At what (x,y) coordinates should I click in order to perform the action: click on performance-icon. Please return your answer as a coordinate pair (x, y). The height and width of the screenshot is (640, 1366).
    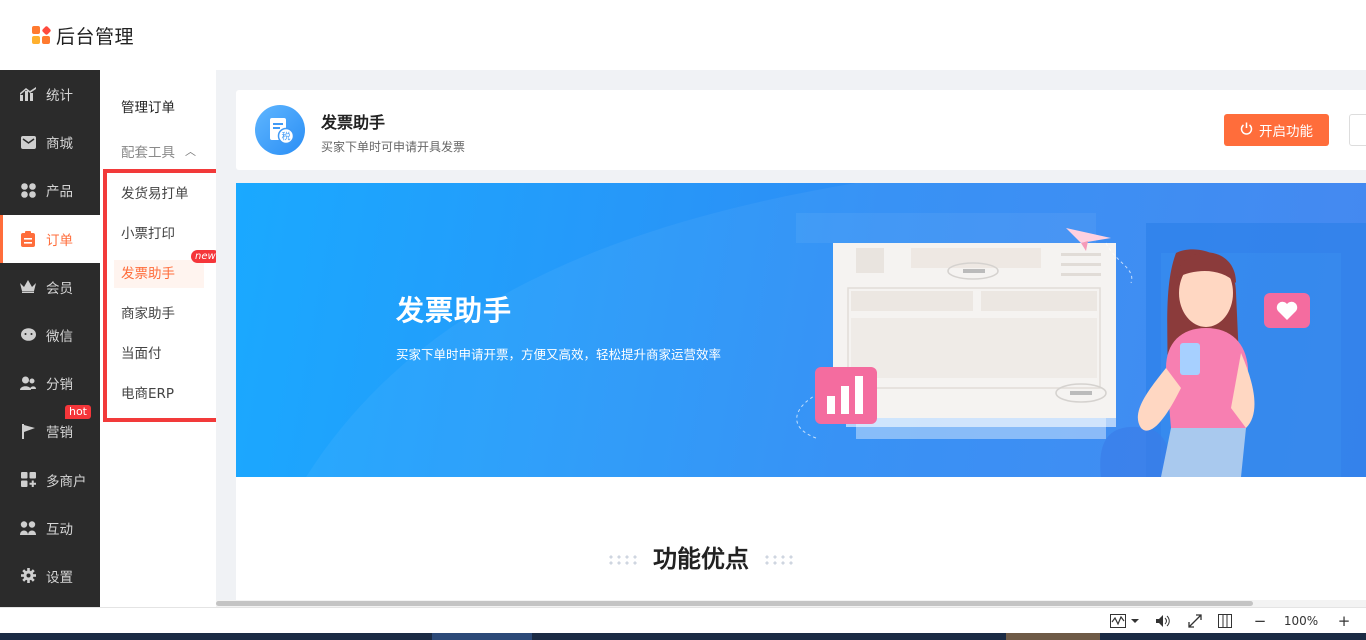
    Looking at the image, I should click on (1125, 621).